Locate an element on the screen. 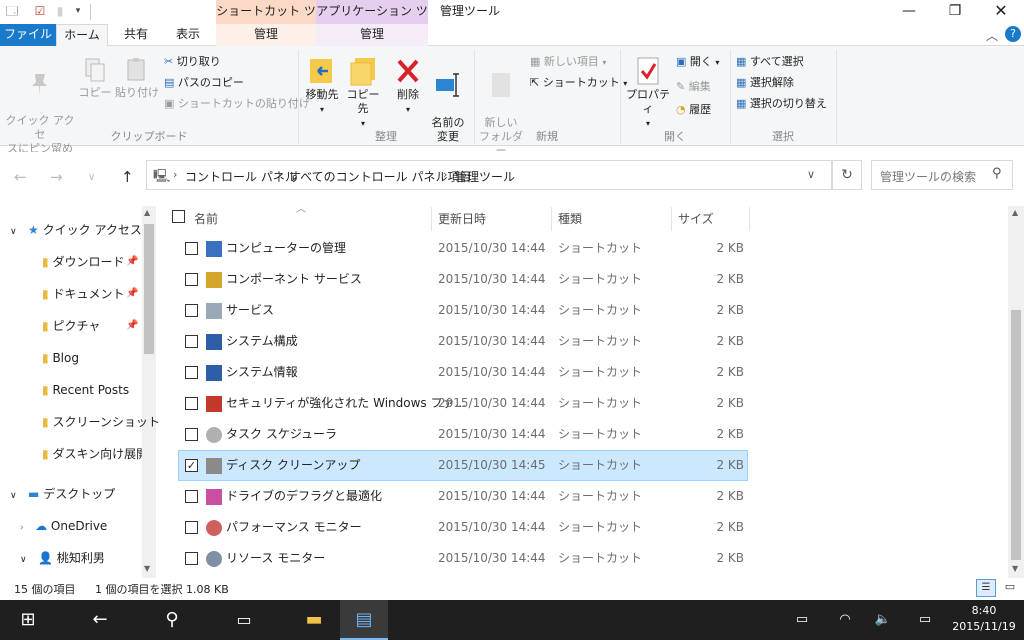 This screenshot has width=1024, height=640. sidebar-item-onedrive: › ☁ OneDrive is located at coordinates (63, 526).